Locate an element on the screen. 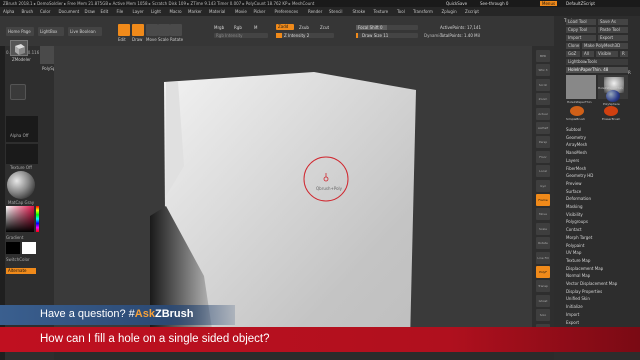 This screenshot has width=640, height=360. zcut-button: Zcut is located at coordinates (324, 27).